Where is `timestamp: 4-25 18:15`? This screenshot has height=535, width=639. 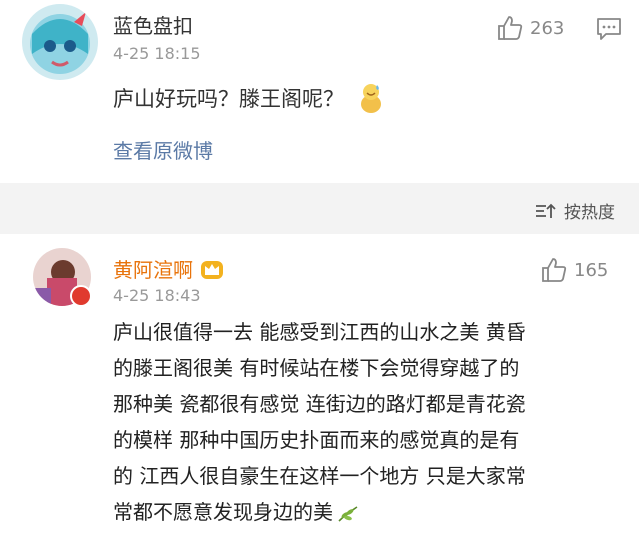 timestamp: 4-25 18:15 is located at coordinates (157, 53).